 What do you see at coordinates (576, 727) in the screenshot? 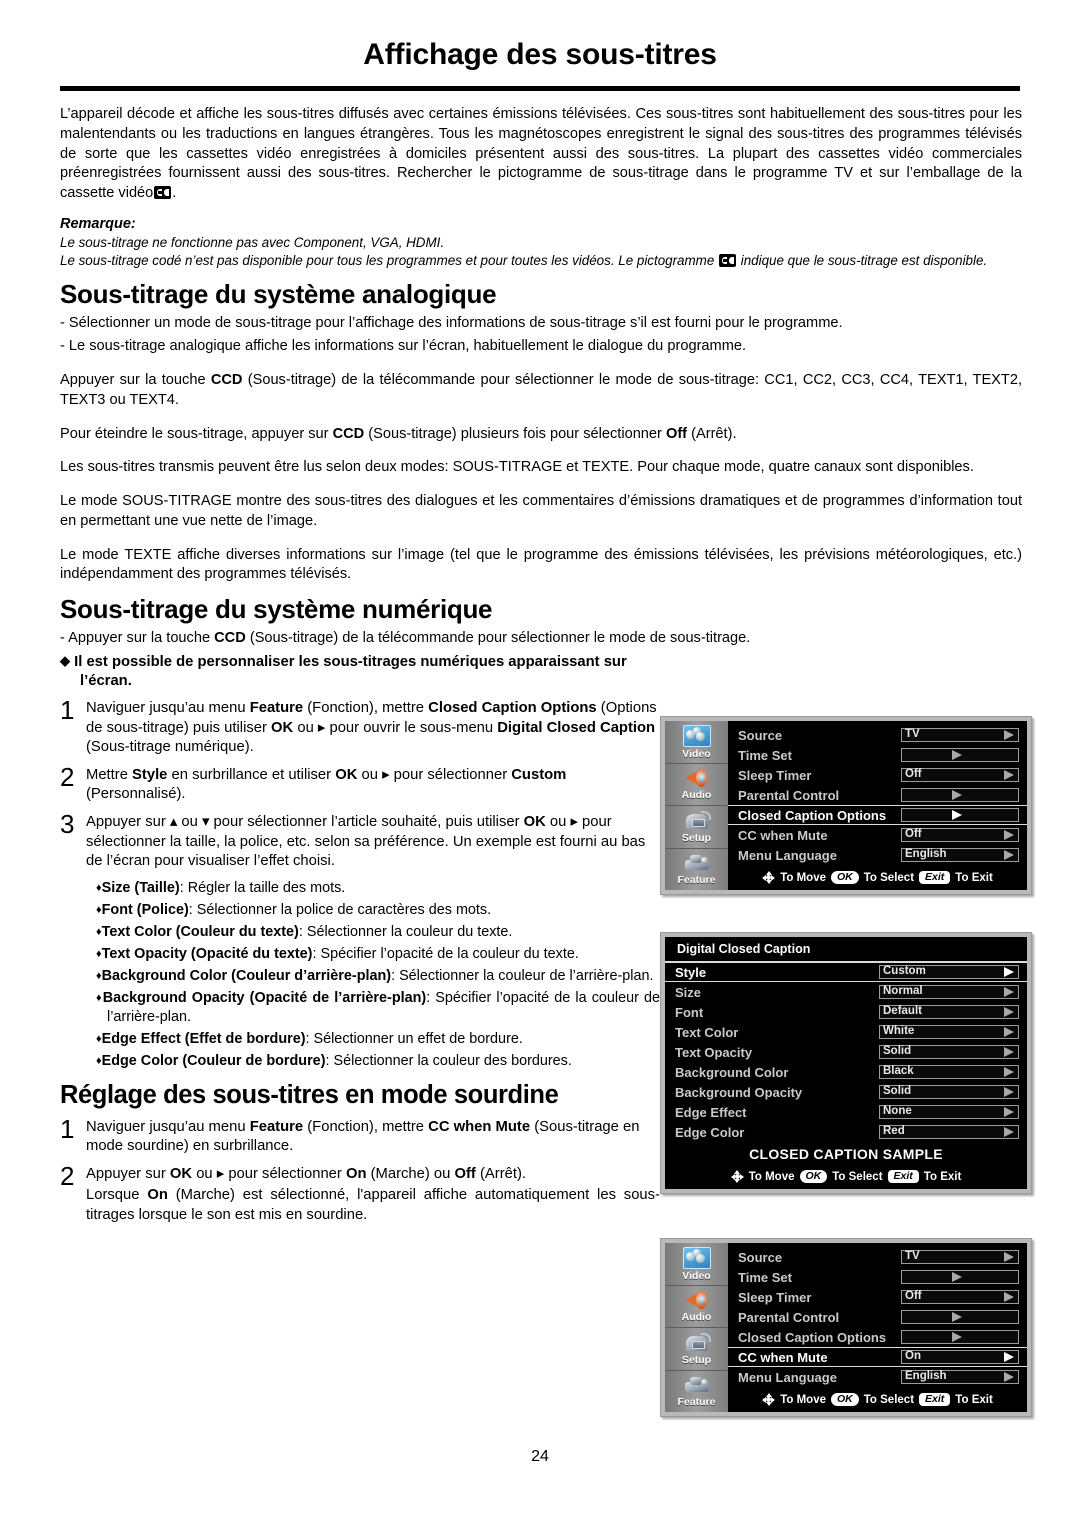
I see `digital-step-0-frag-7: Digital Closed Caption` at bounding box center [576, 727].